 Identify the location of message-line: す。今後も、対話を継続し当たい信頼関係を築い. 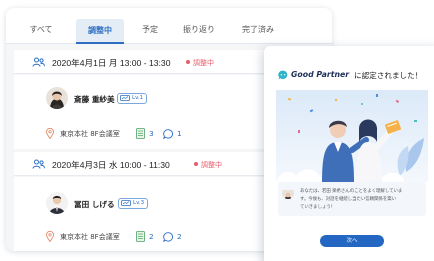
(348, 199).